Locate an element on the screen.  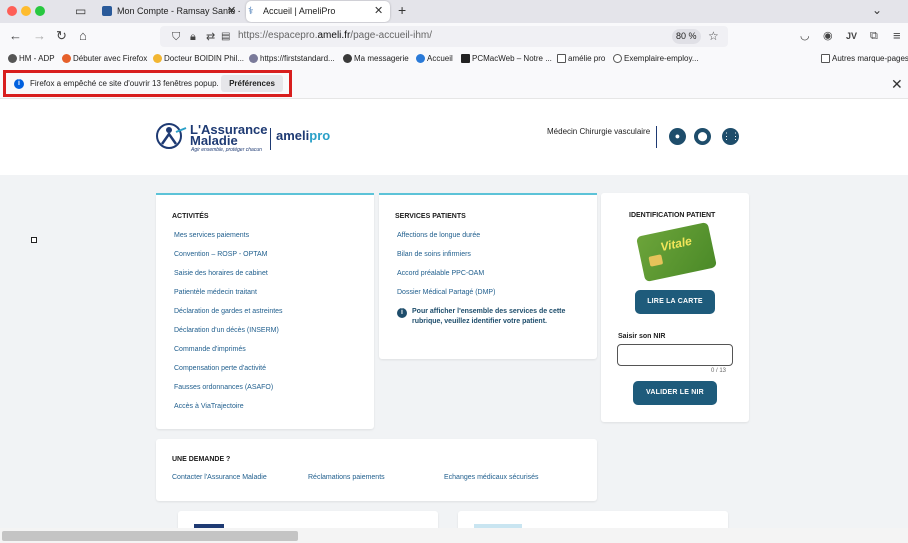
bookmark-item: amélie pro is located at coordinates (581, 58).